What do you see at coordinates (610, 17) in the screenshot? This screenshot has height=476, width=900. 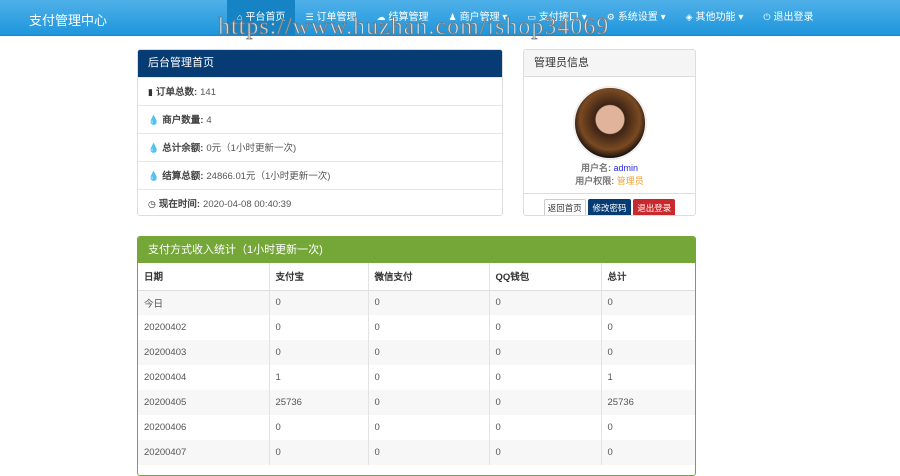 I see `gear-icon: ⚙` at bounding box center [610, 17].